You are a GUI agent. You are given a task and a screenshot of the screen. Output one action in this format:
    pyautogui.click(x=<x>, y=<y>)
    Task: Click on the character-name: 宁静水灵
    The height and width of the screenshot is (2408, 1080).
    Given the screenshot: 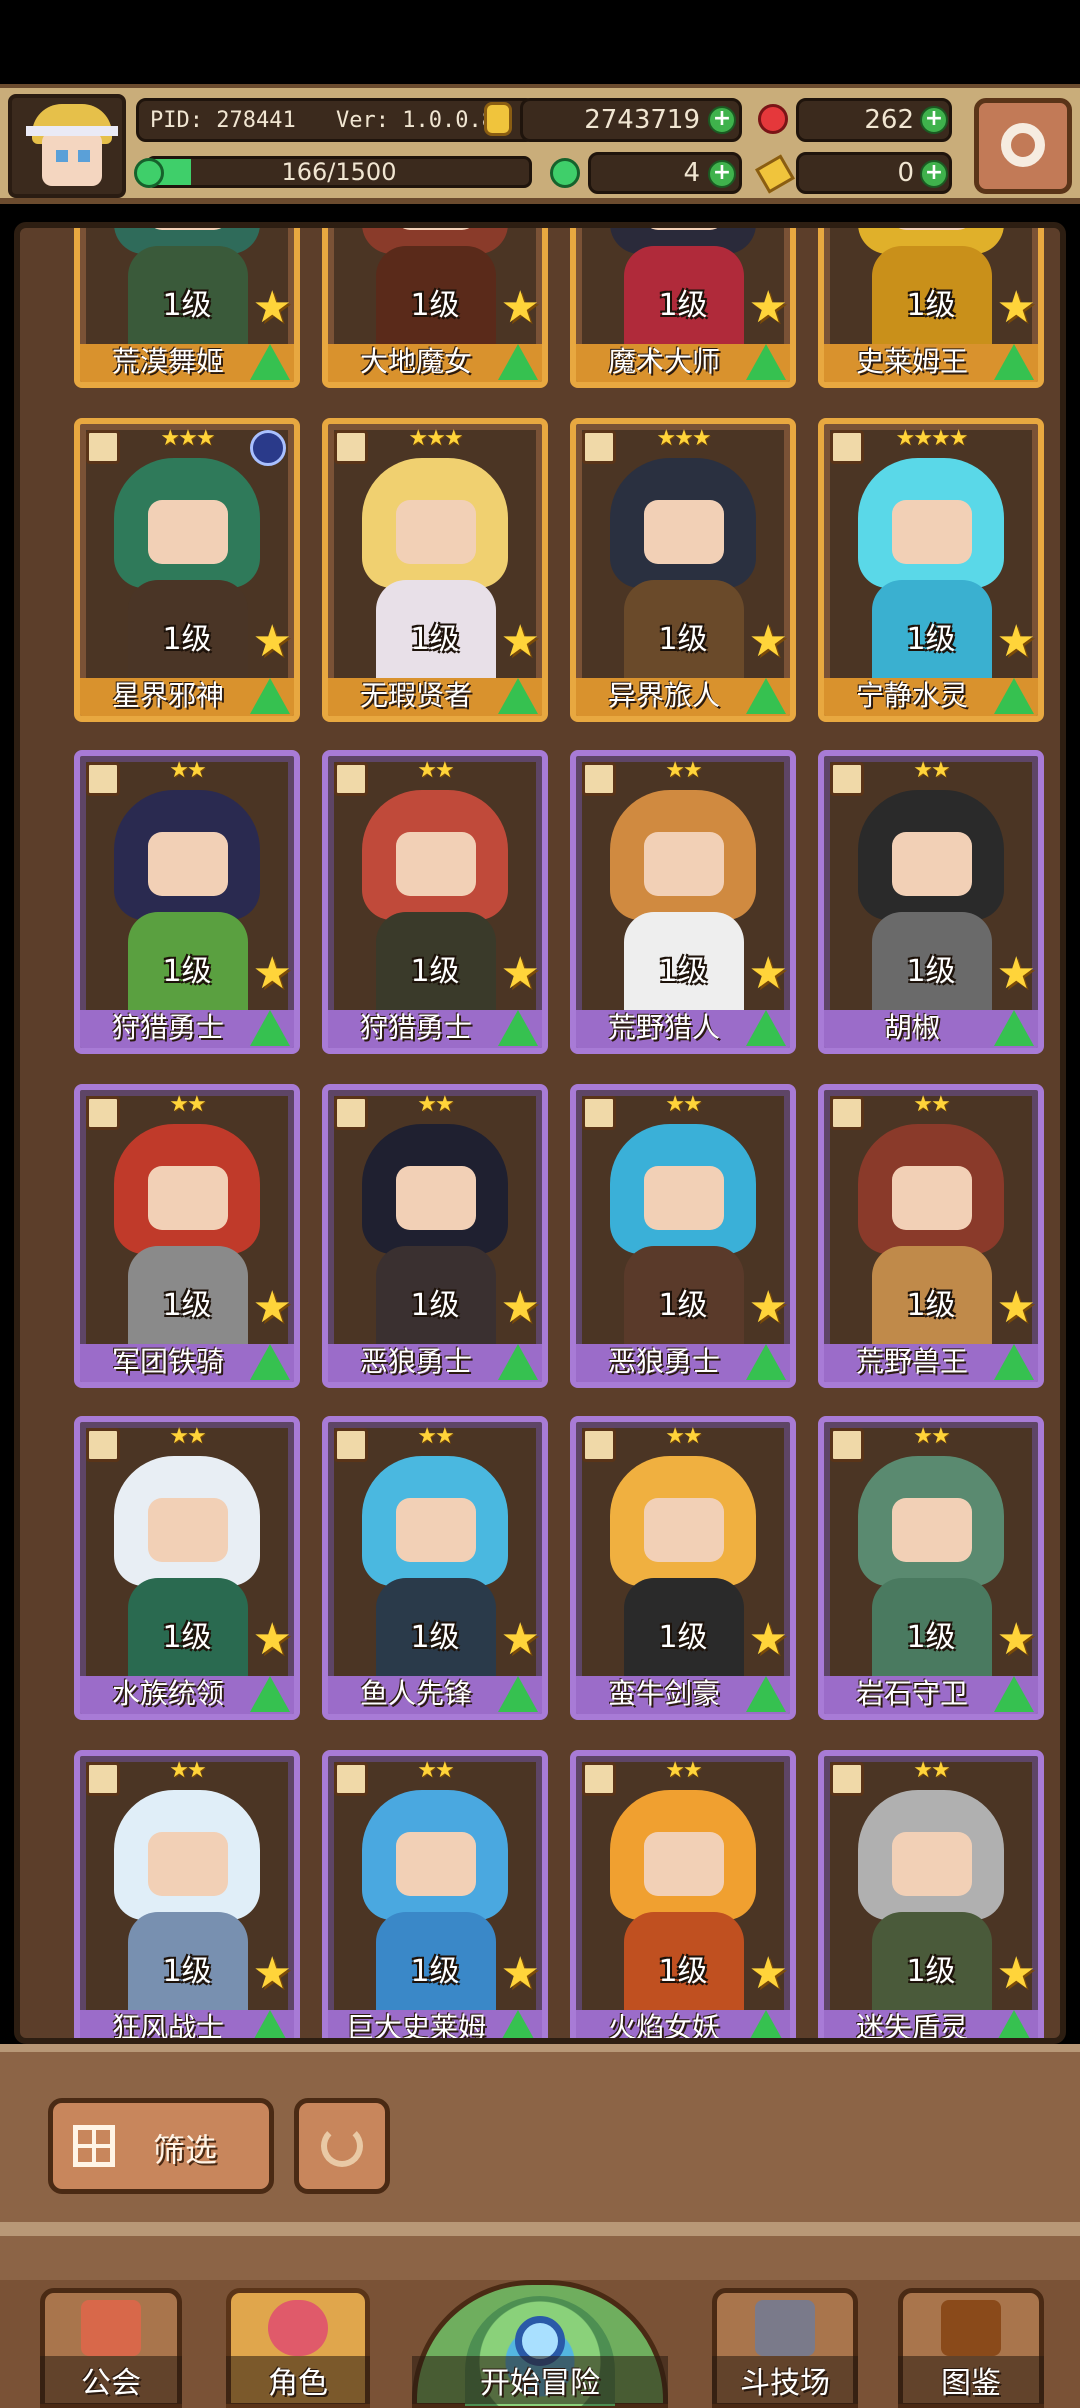 What is the action you would take?
    pyautogui.click(x=911, y=695)
    